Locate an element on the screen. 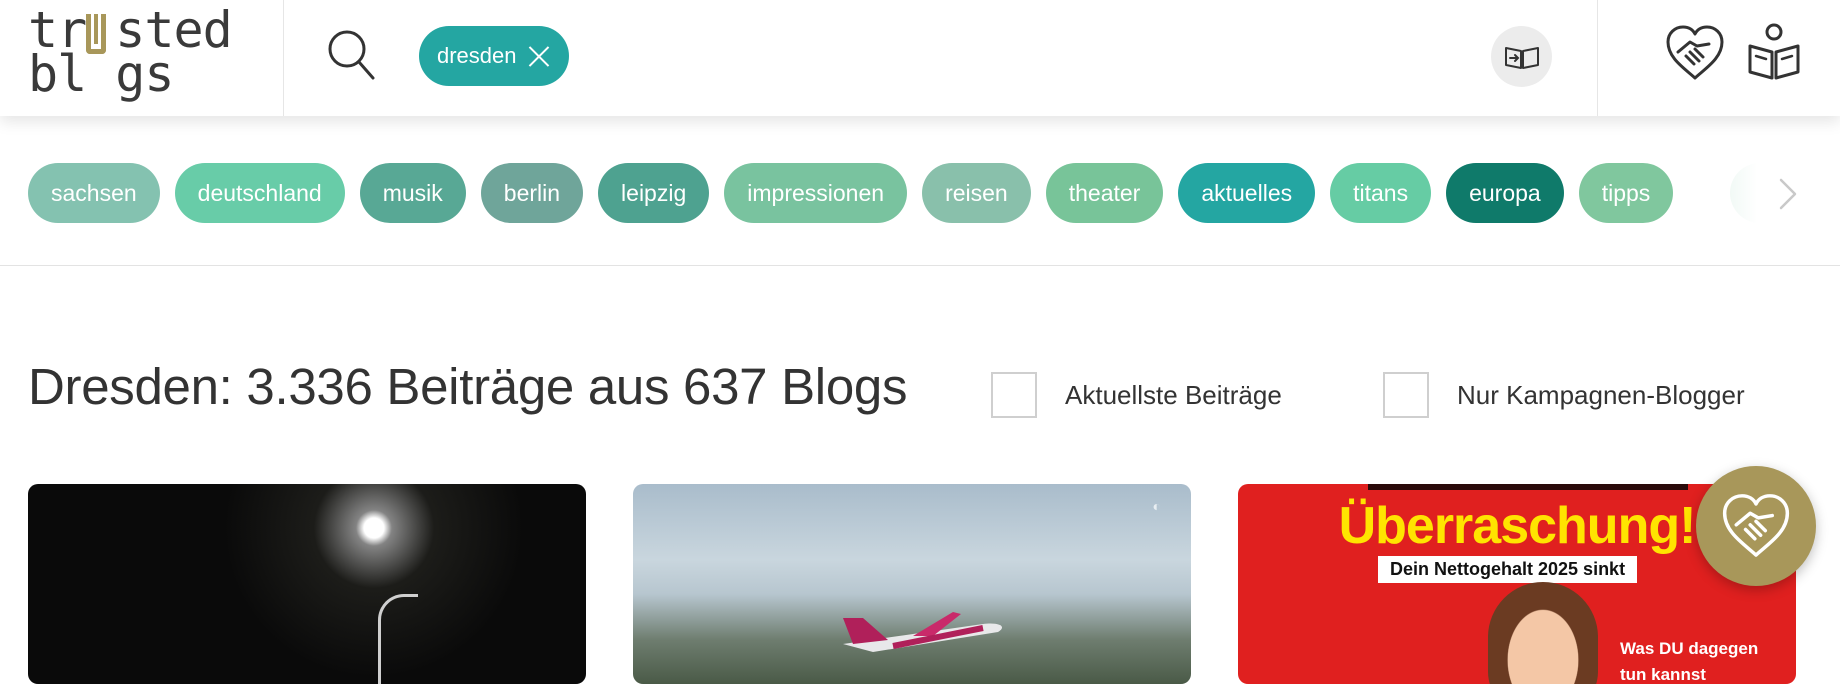  card3-side-line-1: Was DU dagegen is located at coordinates (1689, 648).